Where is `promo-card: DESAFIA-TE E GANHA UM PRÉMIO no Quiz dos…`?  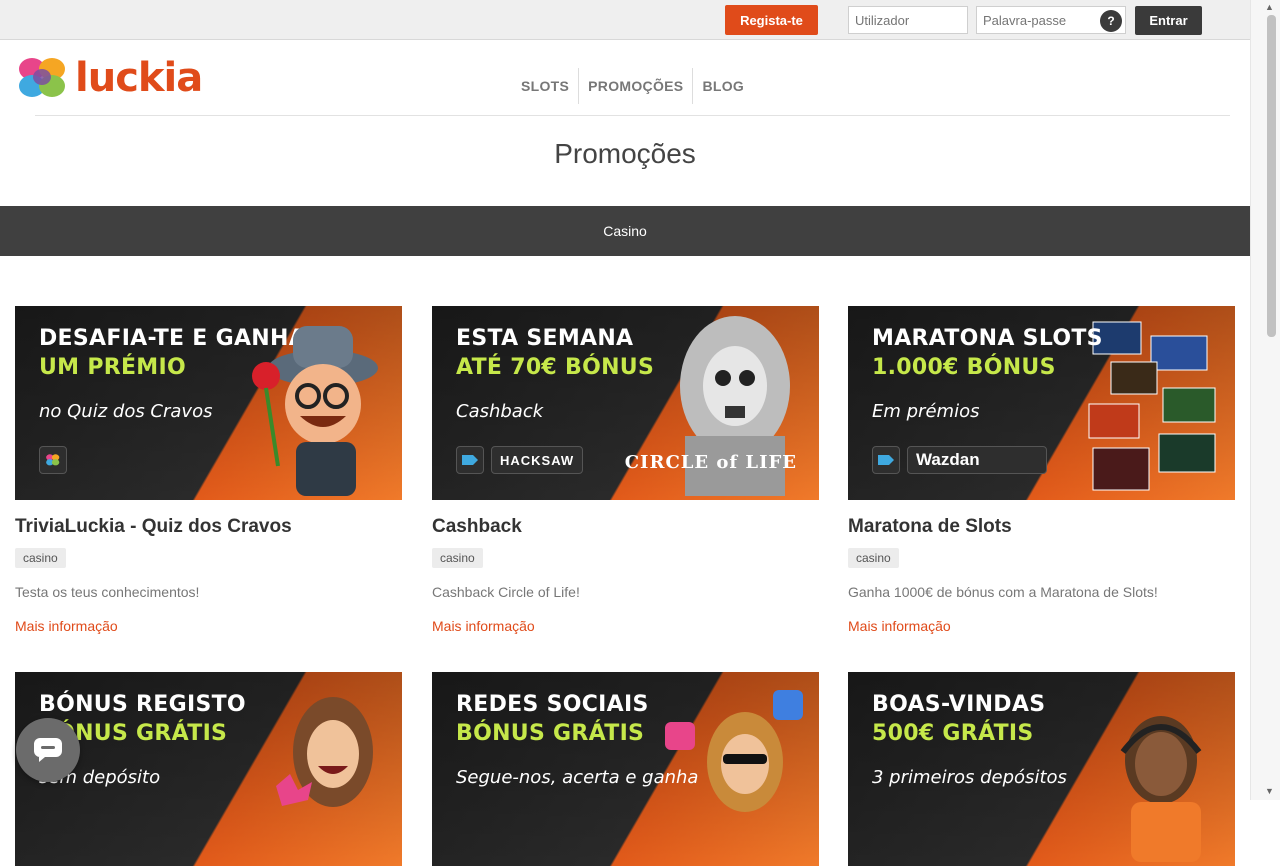
promo-card: DESAFIA-TE E GANHA UM PRÉMIO no Quiz dos… is located at coordinates (208, 470).